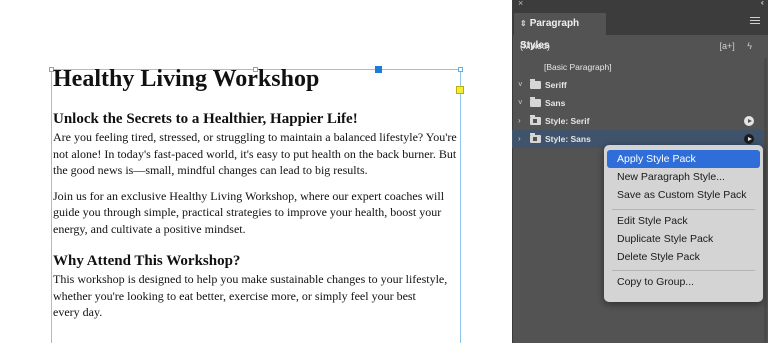  Describe the element at coordinates (578, 67) in the screenshot. I see `style-label: [Basic Paragraph]` at that location.